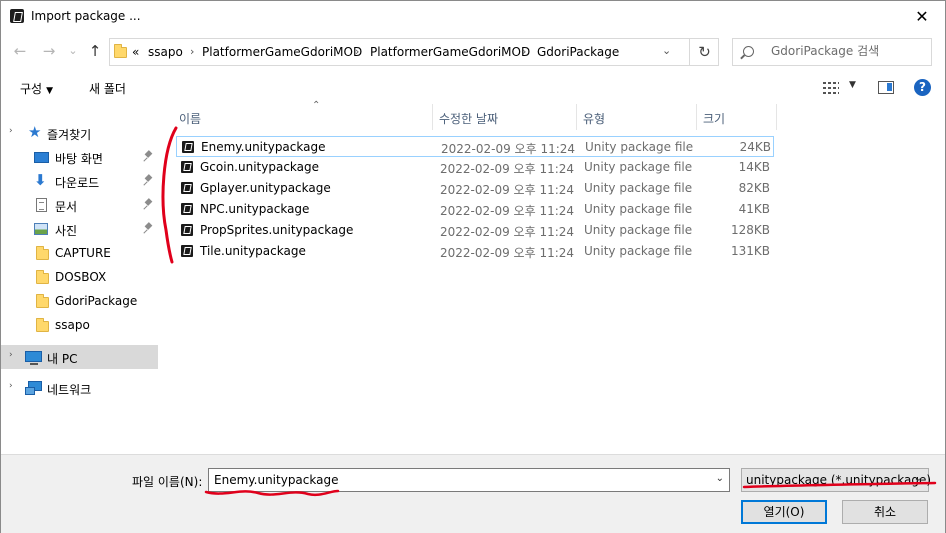 The height and width of the screenshot is (533, 946). Describe the element at coordinates (79, 181) in the screenshot. I see `nav-item-downloads: ⬇ 다운로드` at that location.